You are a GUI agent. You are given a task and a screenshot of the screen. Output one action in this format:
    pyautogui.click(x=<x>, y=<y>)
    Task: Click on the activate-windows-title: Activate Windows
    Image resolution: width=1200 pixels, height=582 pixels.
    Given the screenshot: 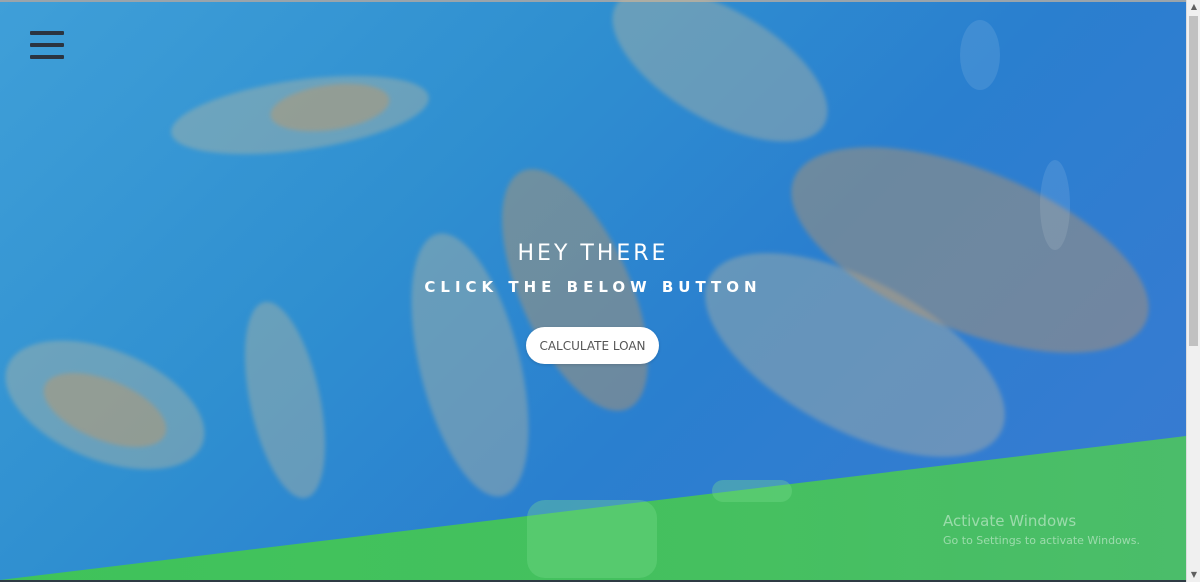 What is the action you would take?
    pyautogui.click(x=1010, y=521)
    